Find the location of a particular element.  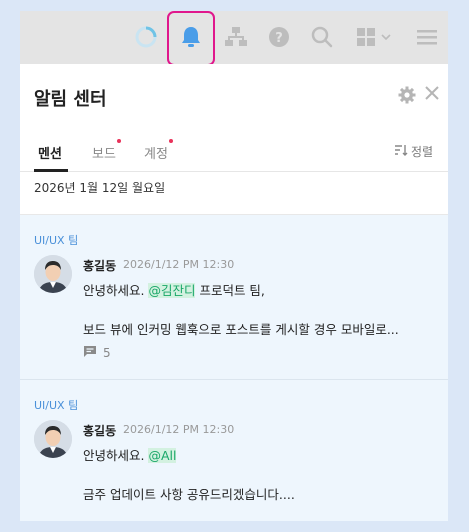

reply-count-value: 5 is located at coordinates (107, 353).